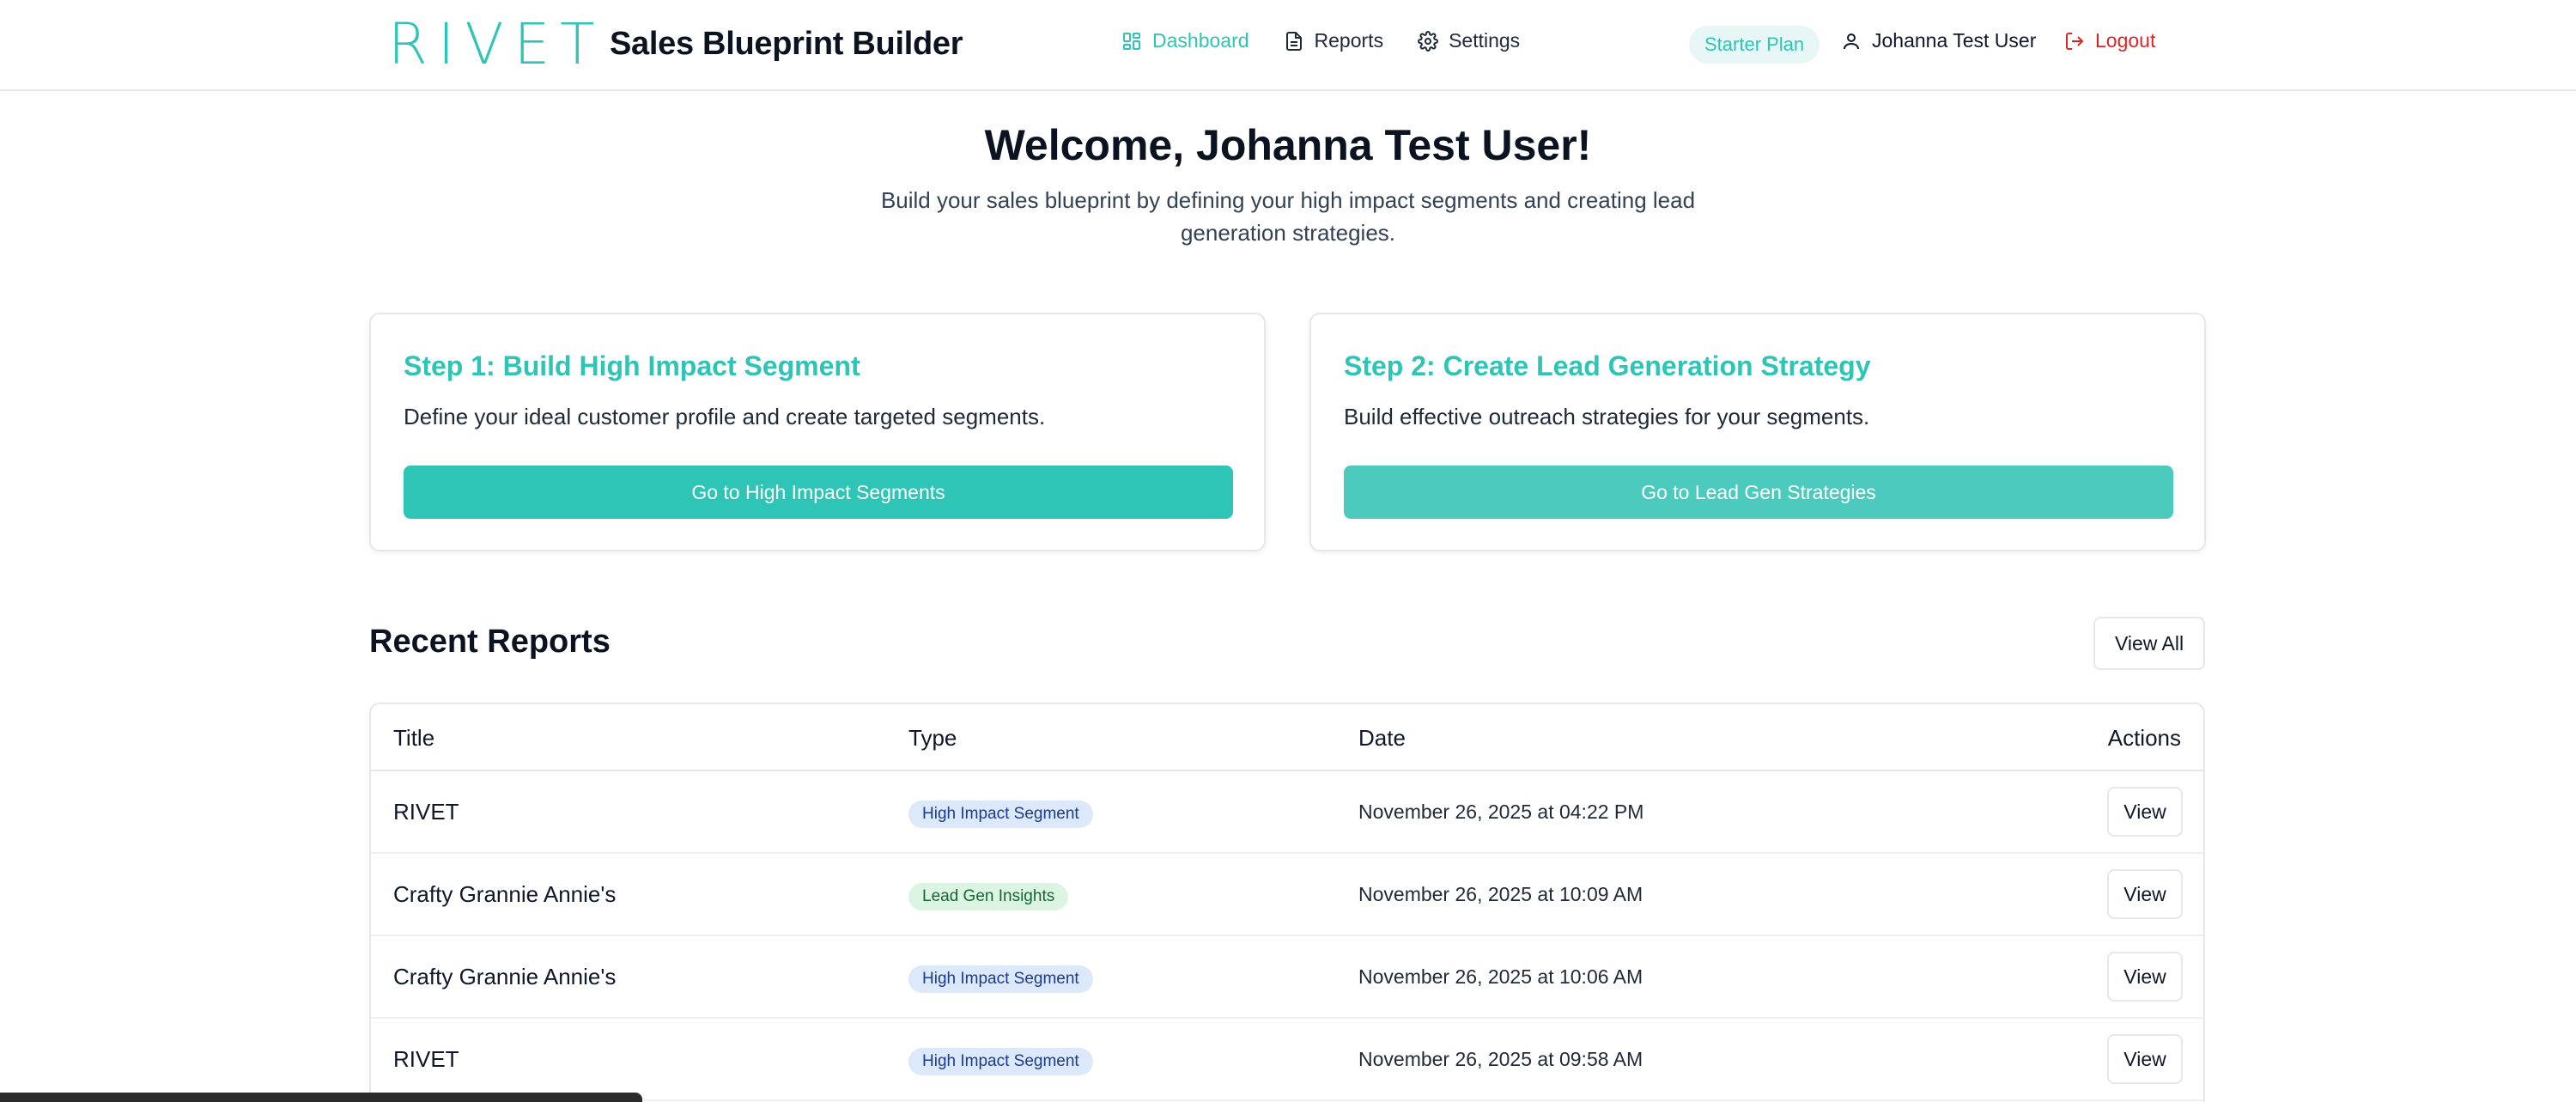 The image size is (2576, 1102). I want to click on report-date: November 26, 2025 at 09:58 AM, so click(1500, 1059).